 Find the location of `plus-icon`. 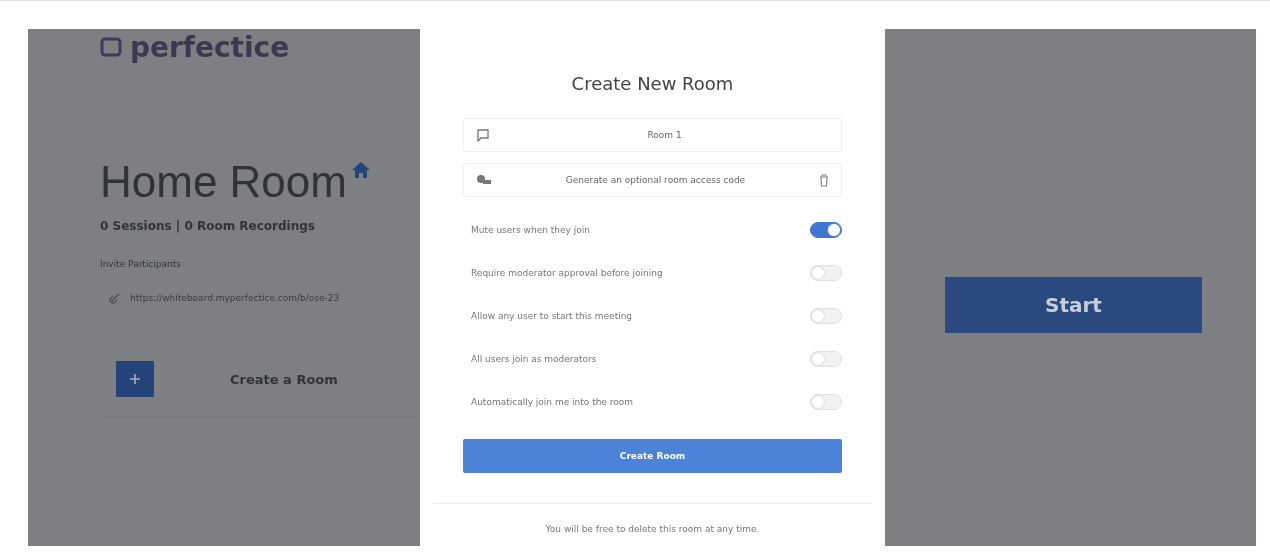

plus-icon is located at coordinates (135, 379).